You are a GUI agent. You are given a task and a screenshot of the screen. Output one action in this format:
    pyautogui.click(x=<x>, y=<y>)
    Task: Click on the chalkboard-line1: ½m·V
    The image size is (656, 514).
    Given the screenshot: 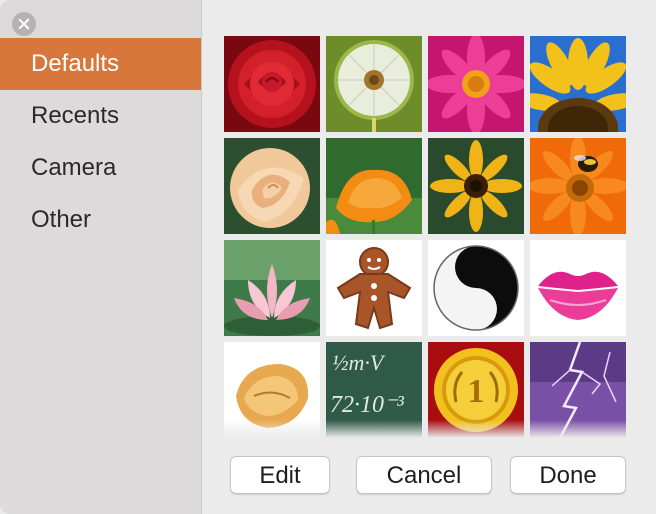 What is the action you would take?
    pyautogui.click(x=359, y=362)
    